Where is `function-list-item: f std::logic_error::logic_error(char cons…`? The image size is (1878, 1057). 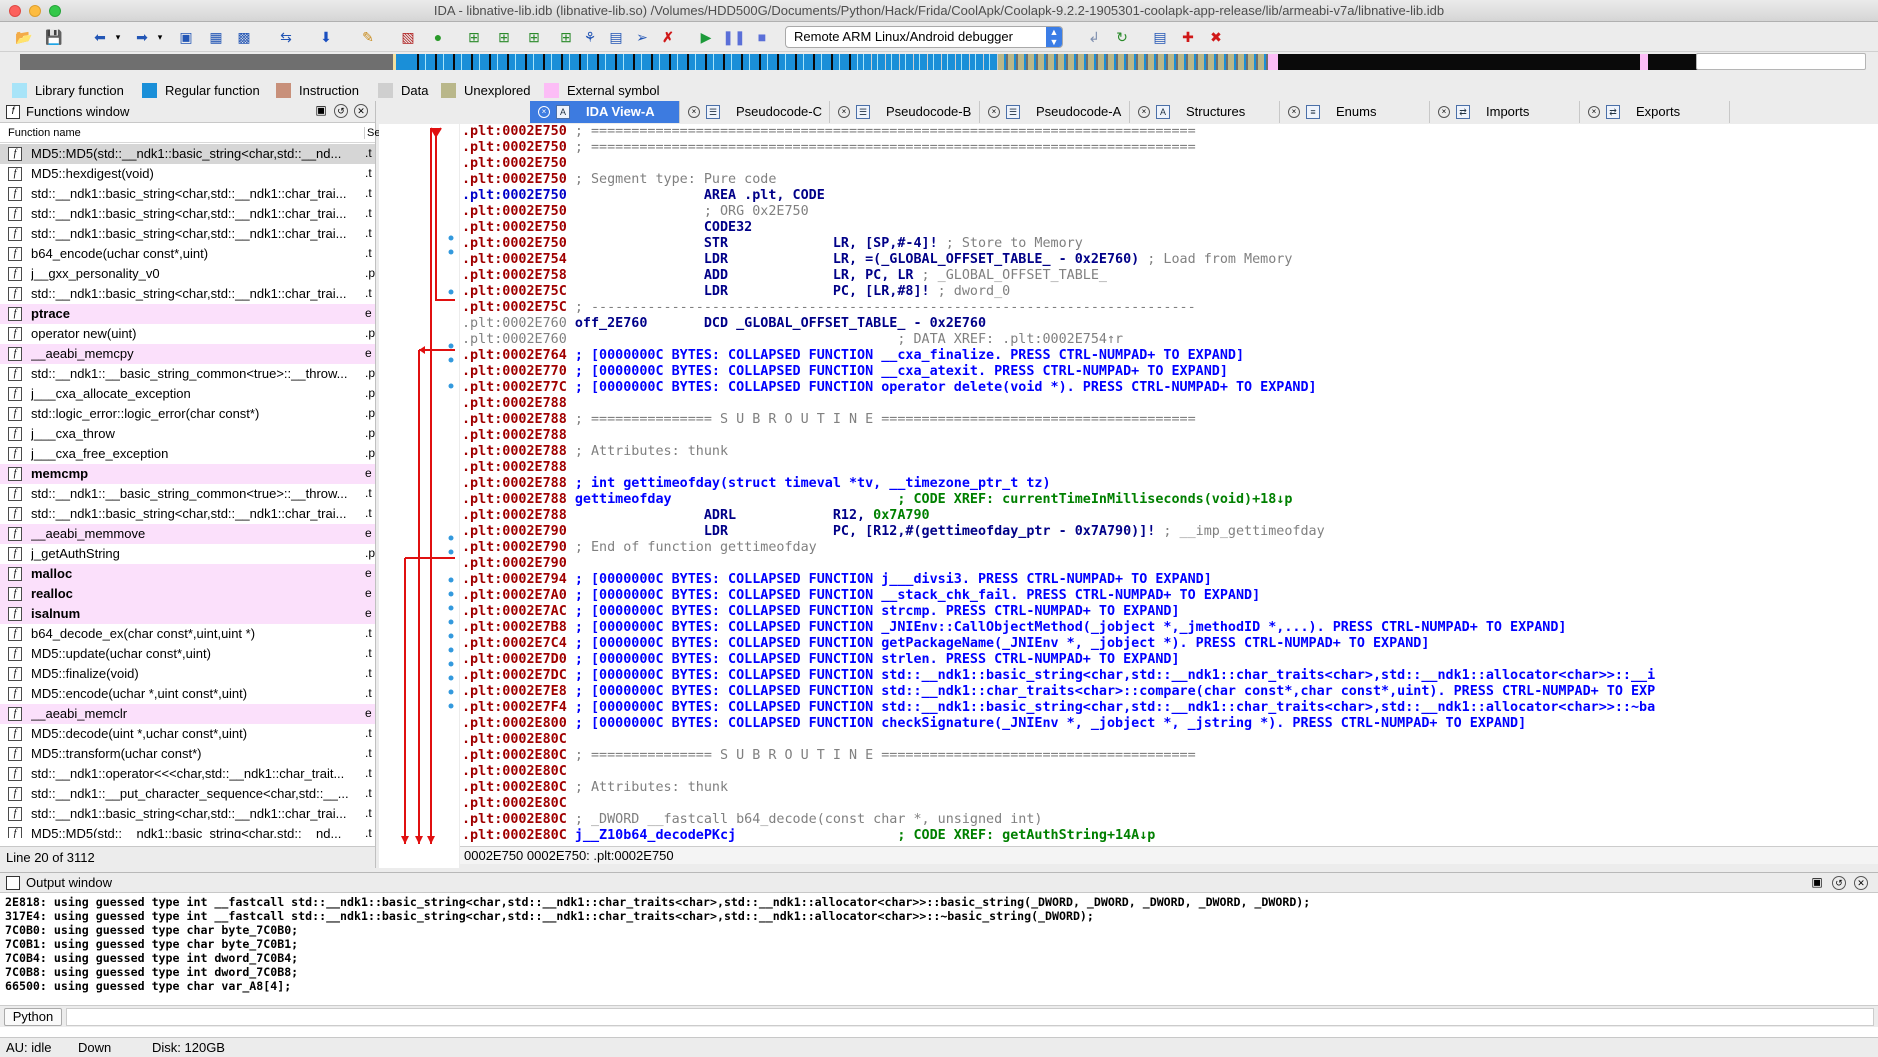 function-list-item: f std::logic_error::logic_error(char cons… is located at coordinates (187, 414).